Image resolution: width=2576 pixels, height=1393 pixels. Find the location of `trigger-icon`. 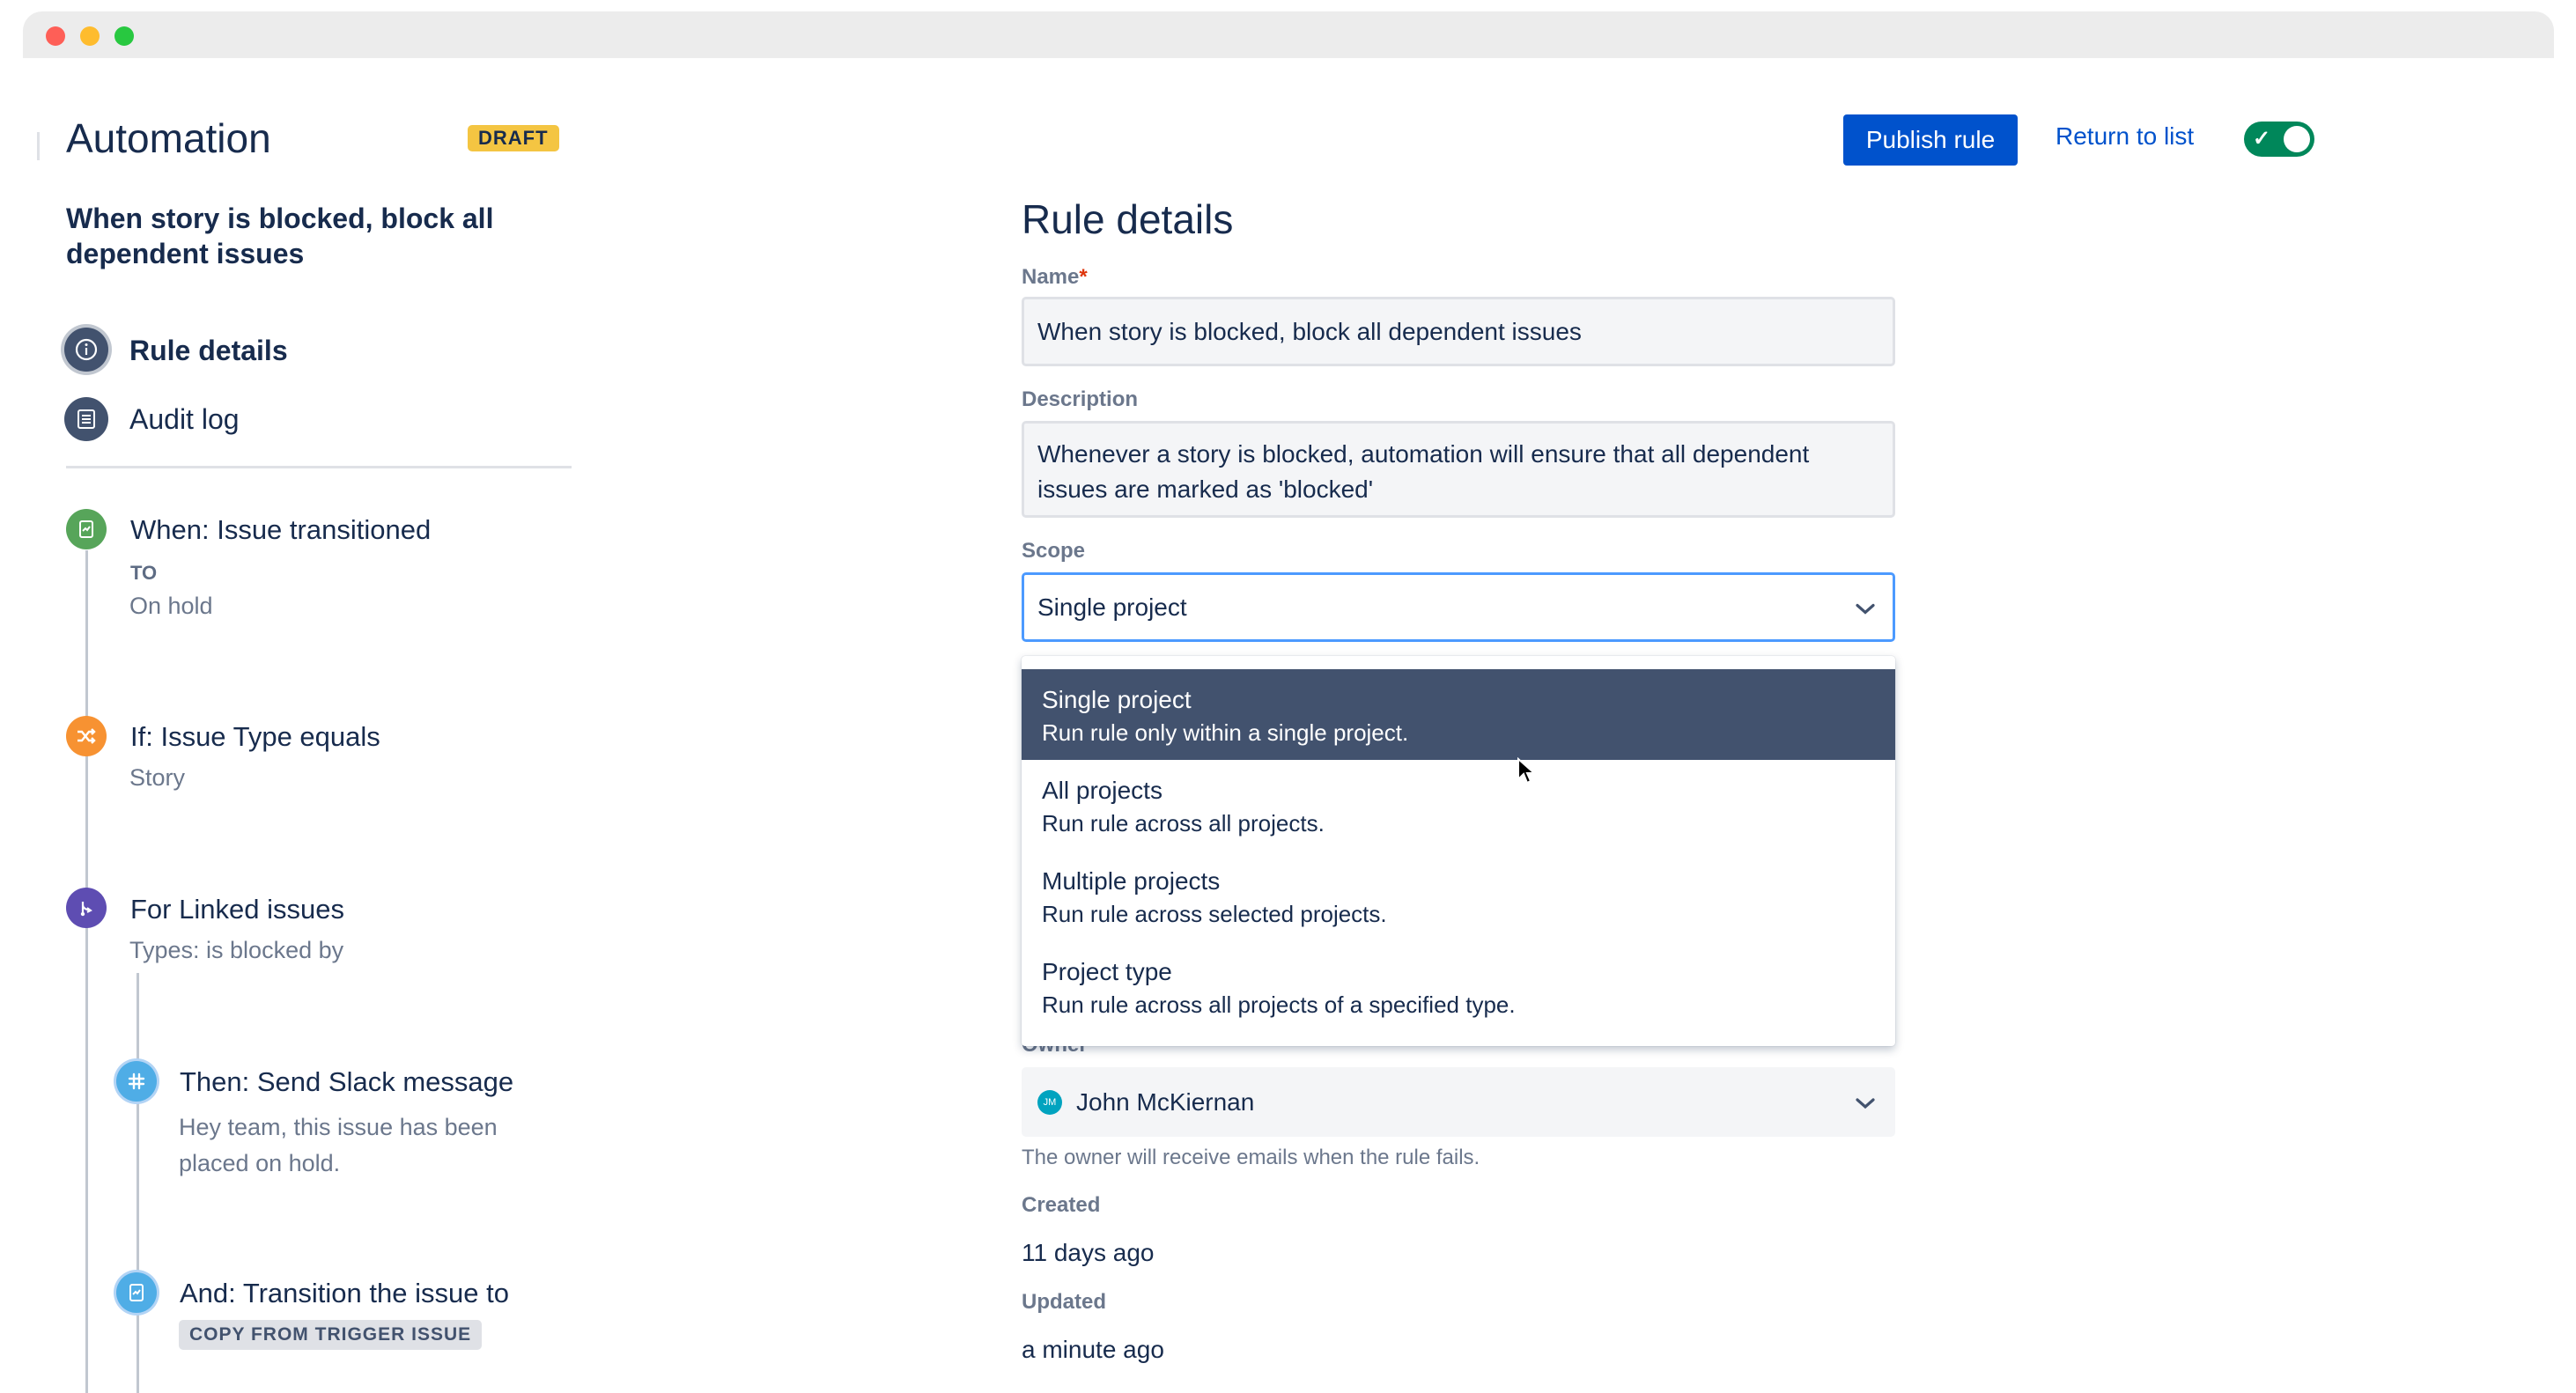

trigger-icon is located at coordinates (86, 529).